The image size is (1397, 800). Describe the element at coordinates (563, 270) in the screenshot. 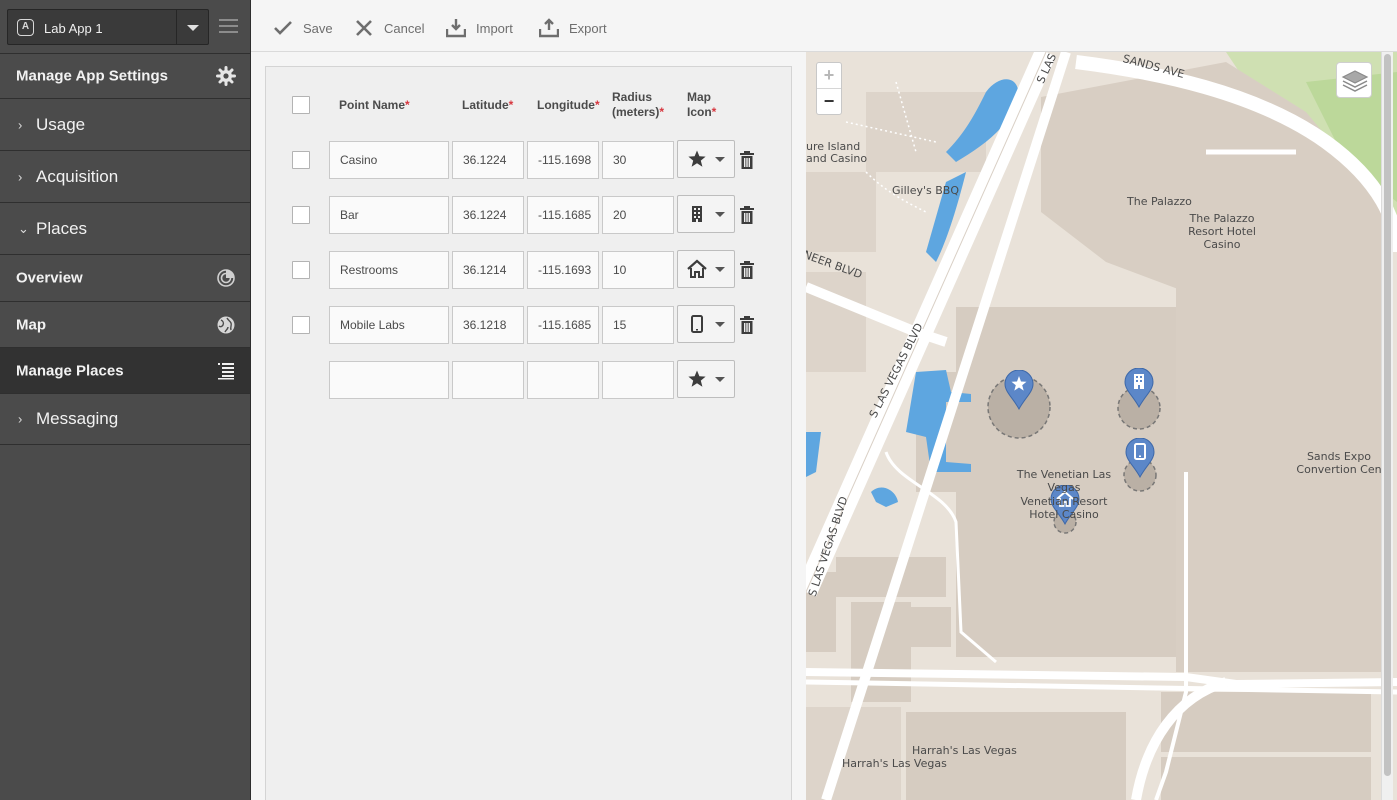

I see `longitude-input: -115.1693` at that location.